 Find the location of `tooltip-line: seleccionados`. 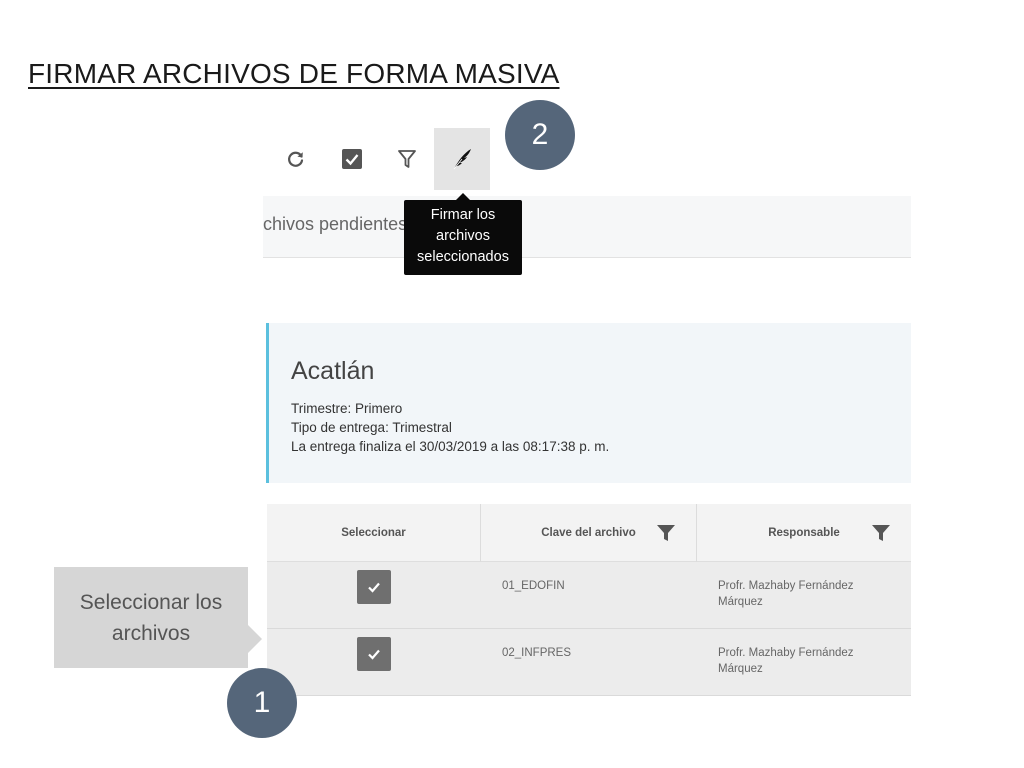

tooltip-line: seleccionados is located at coordinates (463, 257).